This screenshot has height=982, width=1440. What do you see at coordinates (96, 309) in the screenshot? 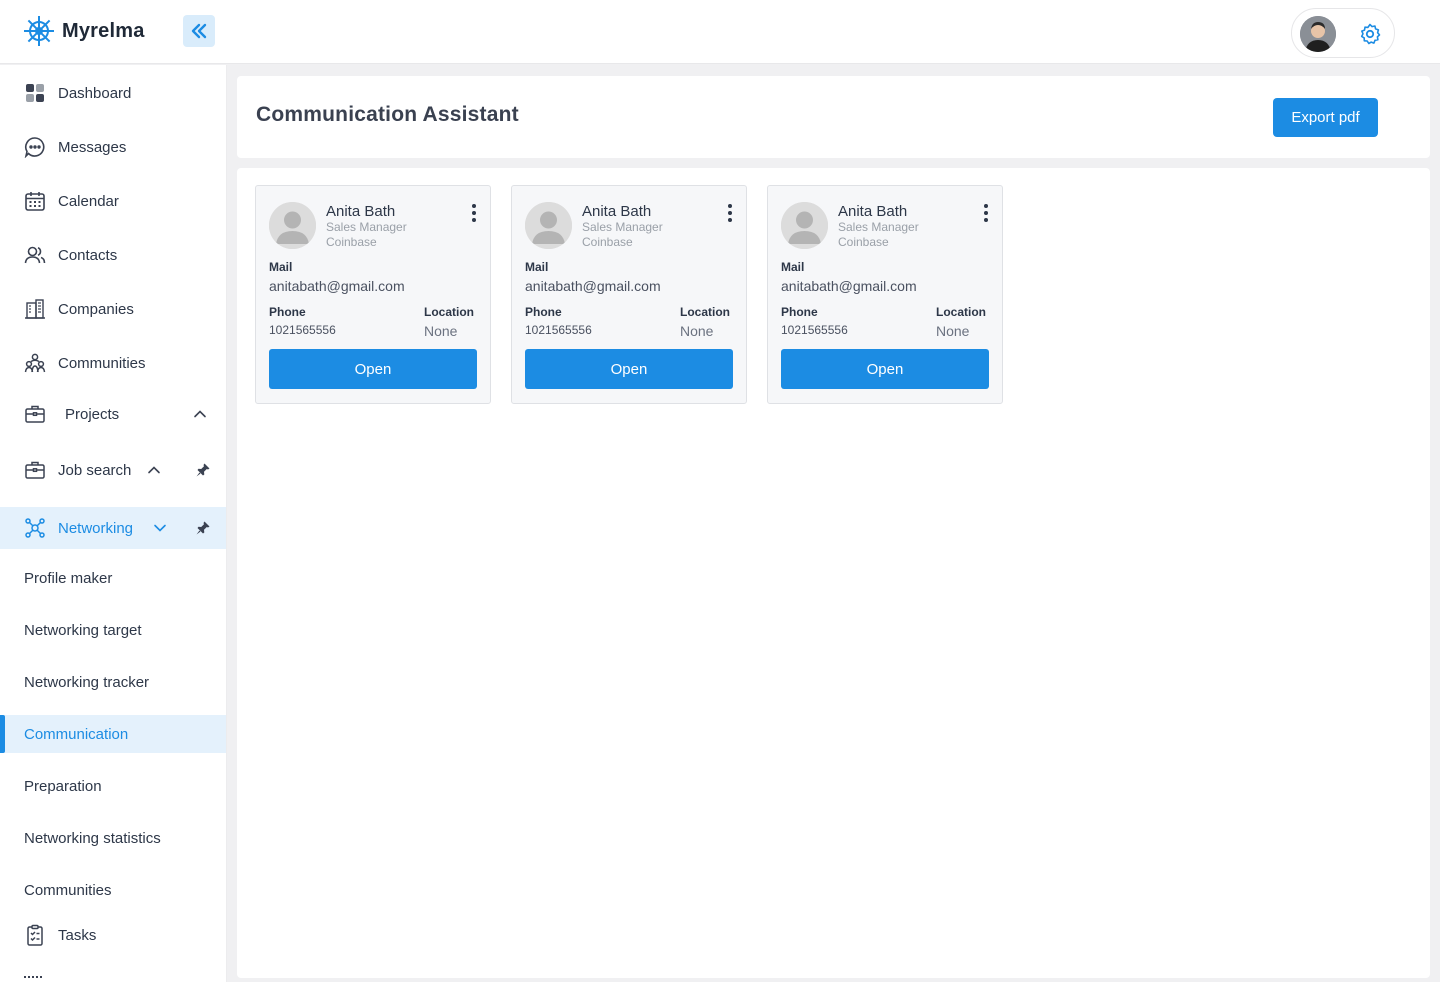
I see `sidebar-item-label: Companies` at bounding box center [96, 309].